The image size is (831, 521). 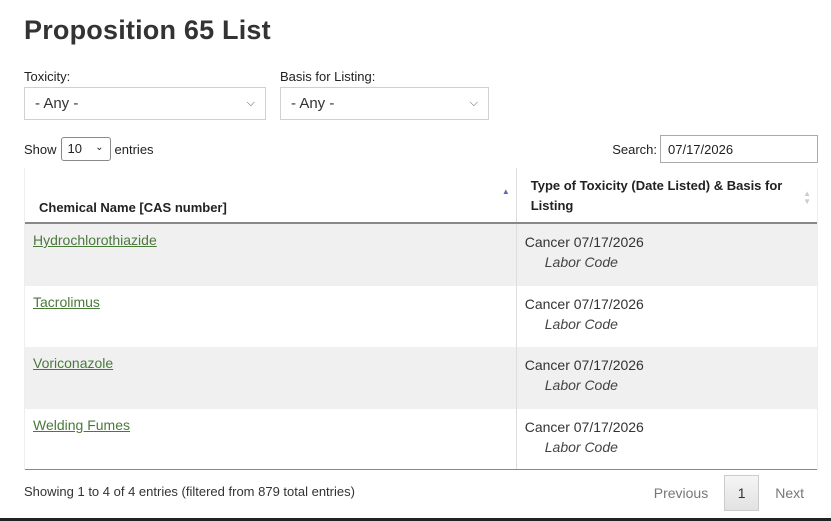 What do you see at coordinates (270, 317) in the screenshot?
I see `chemical-cell: Tacrolimus` at bounding box center [270, 317].